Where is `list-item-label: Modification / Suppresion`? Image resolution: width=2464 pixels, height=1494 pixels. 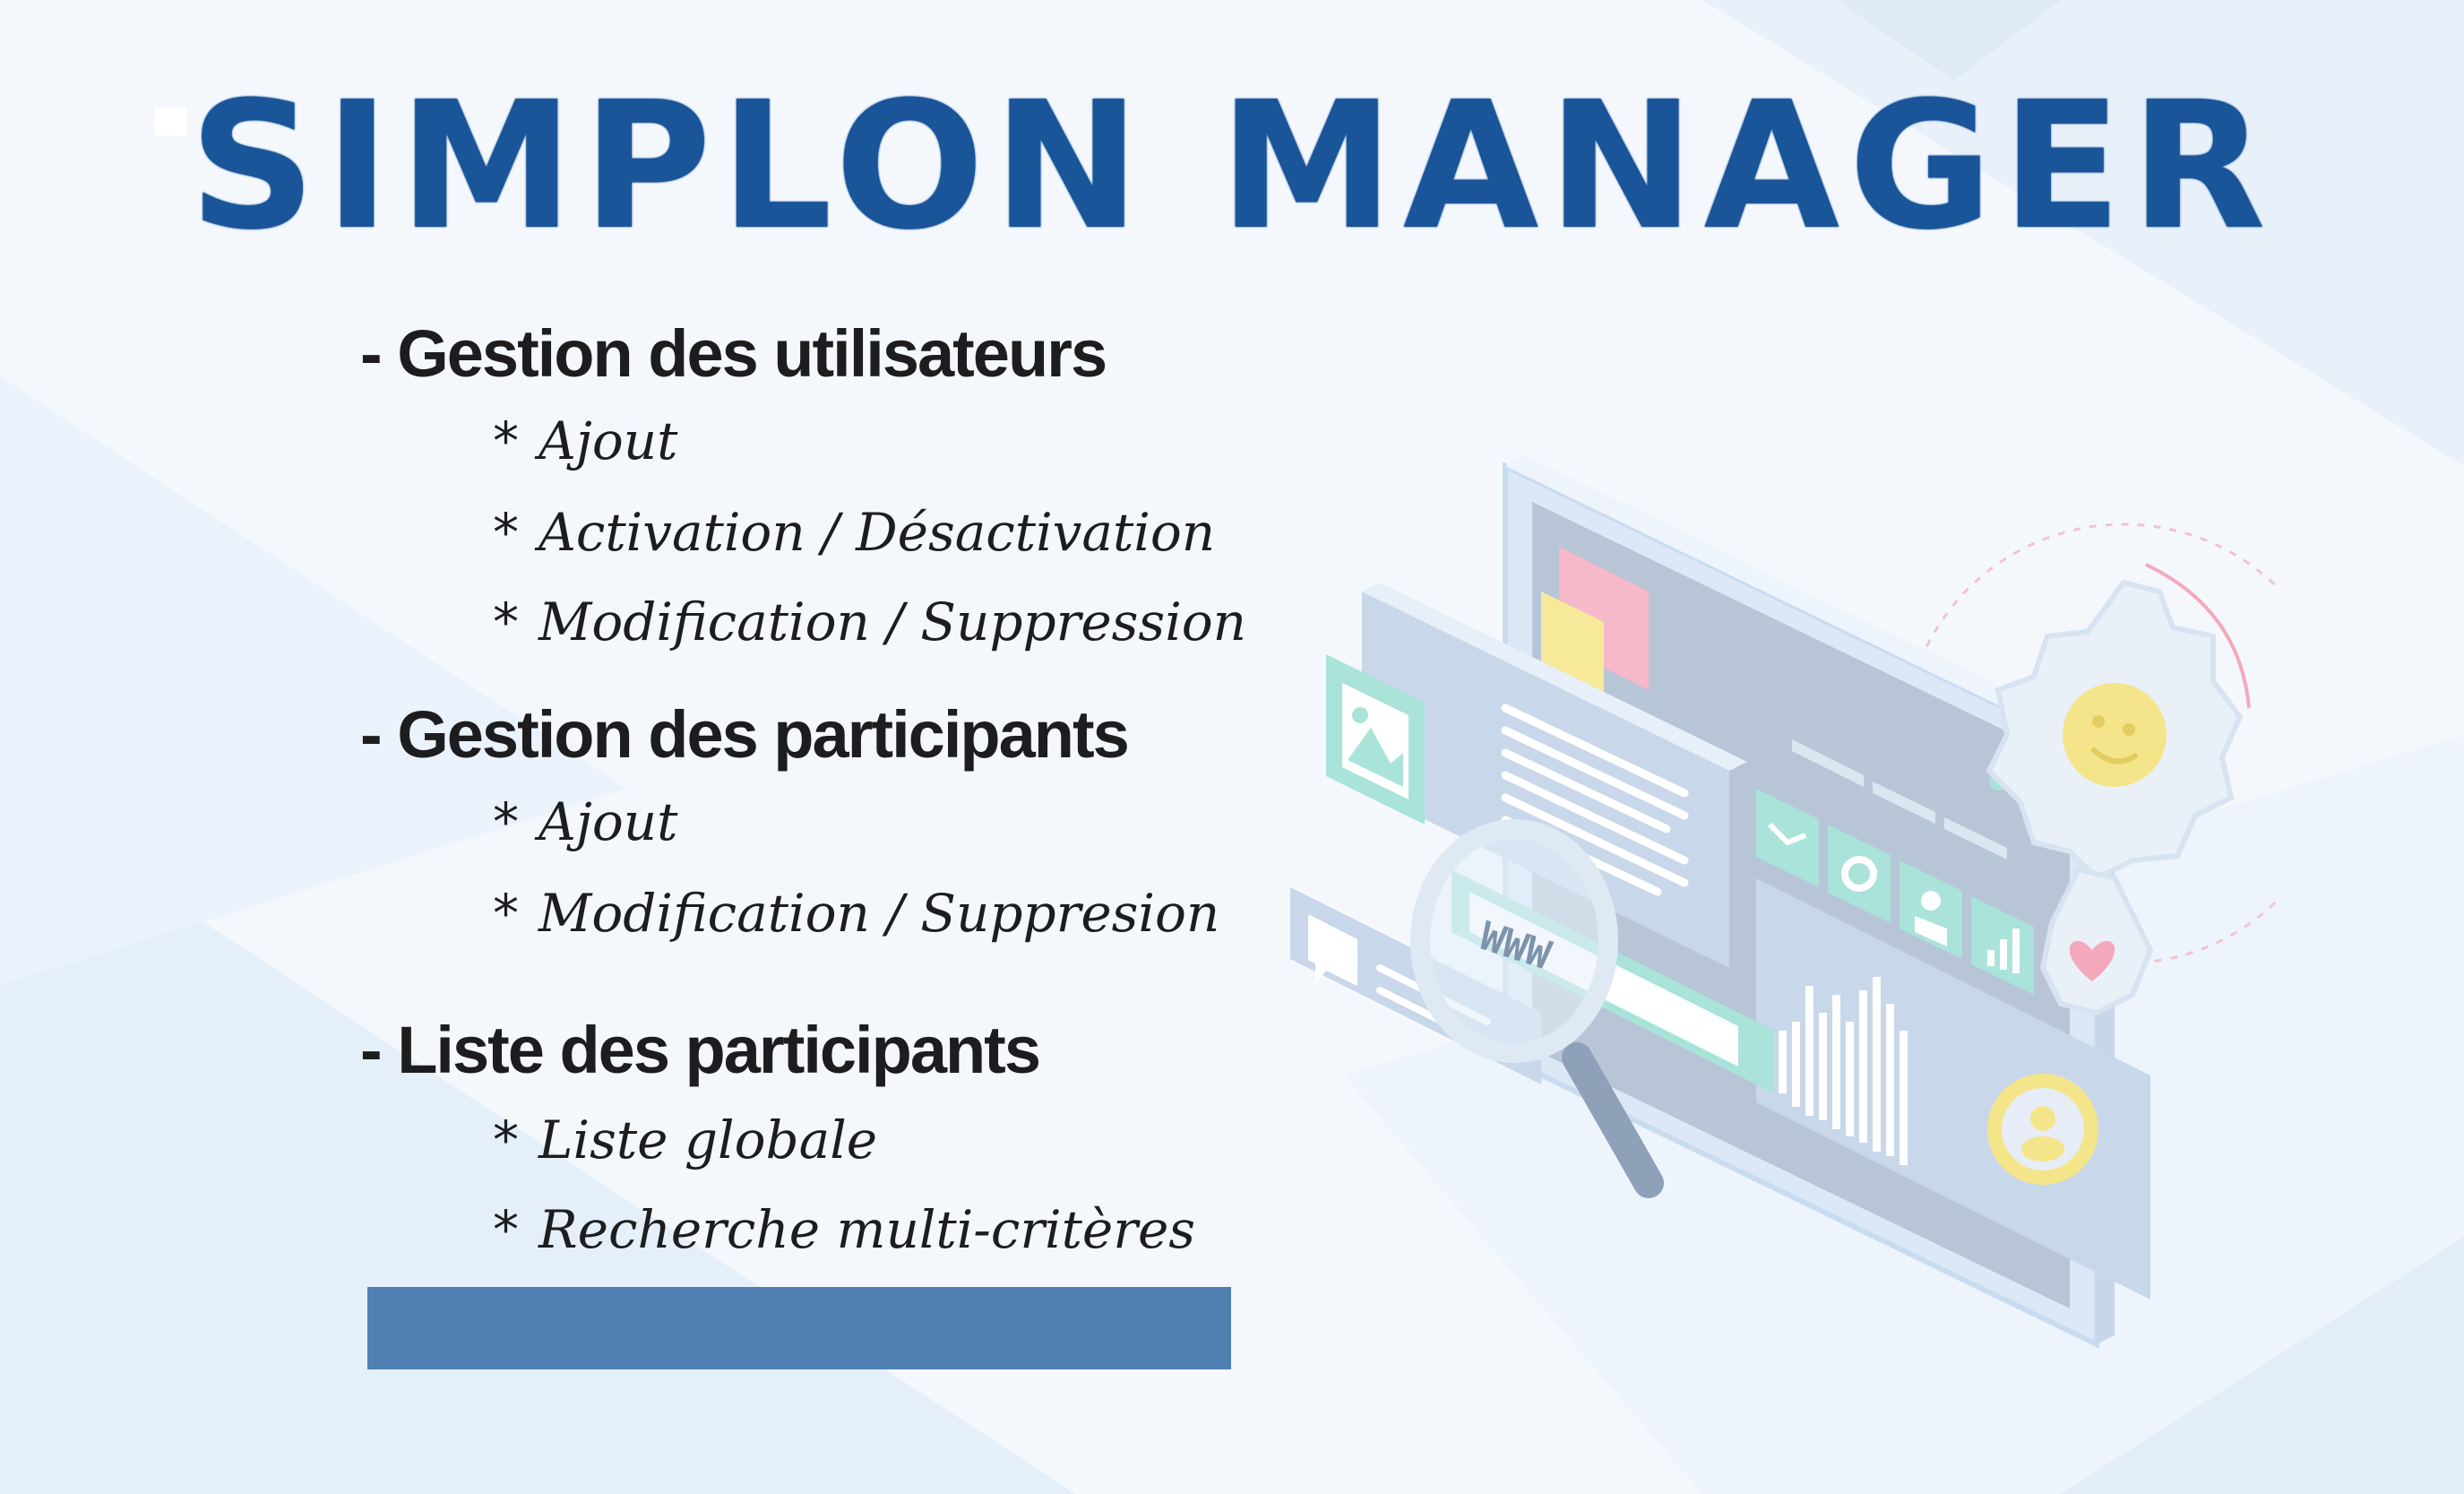 list-item-label: Modification / Suppresion is located at coordinates (879, 914).